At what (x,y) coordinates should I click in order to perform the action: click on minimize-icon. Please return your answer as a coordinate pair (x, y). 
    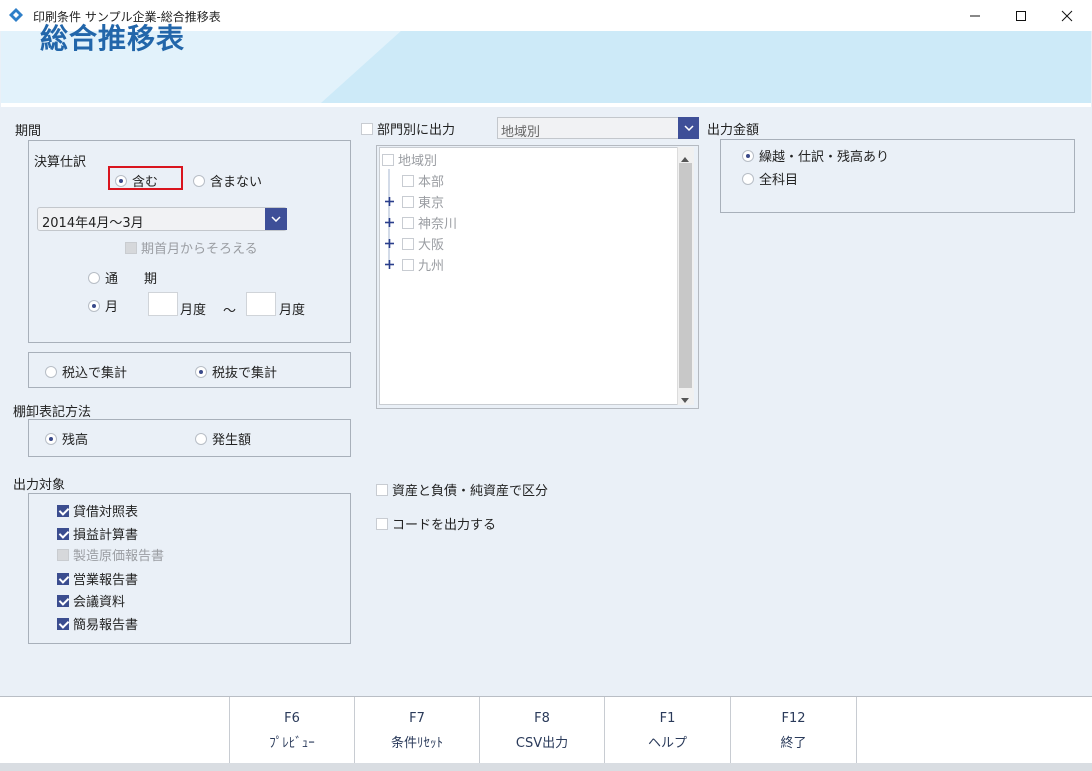
    Looking at the image, I should click on (975, 15).